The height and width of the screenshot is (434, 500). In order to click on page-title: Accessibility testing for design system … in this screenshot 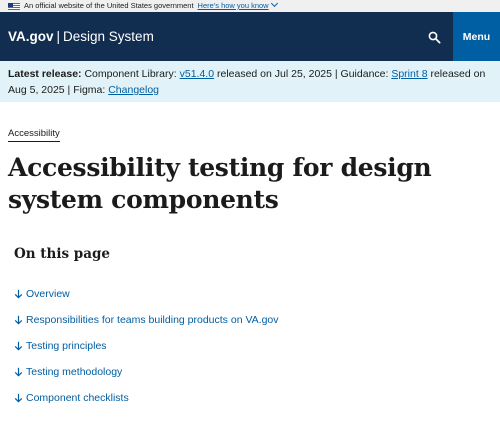, I will do `click(220, 183)`.